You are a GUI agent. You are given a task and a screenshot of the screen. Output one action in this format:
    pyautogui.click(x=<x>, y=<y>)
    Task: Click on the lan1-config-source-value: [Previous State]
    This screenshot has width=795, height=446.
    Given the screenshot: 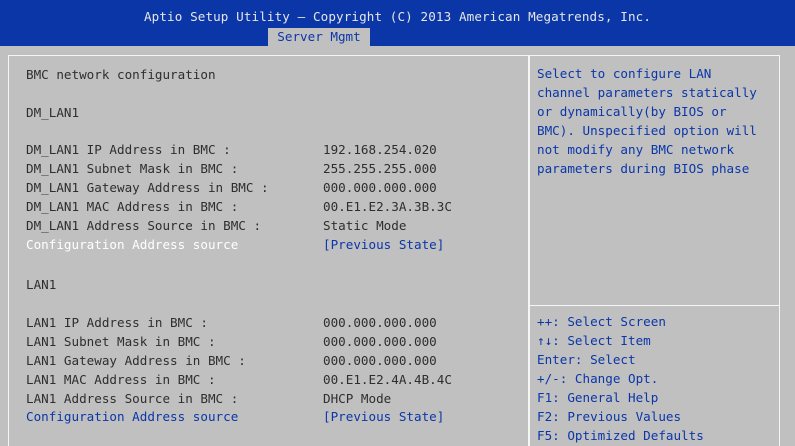 What is the action you would take?
    pyautogui.click(x=383, y=416)
    